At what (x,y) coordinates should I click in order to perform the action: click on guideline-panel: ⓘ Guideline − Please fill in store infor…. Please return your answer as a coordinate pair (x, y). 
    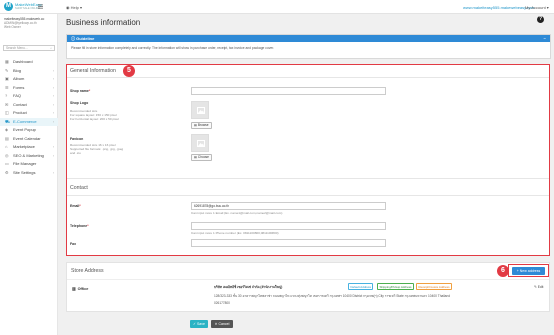
    Looking at the image, I should click on (308, 46).